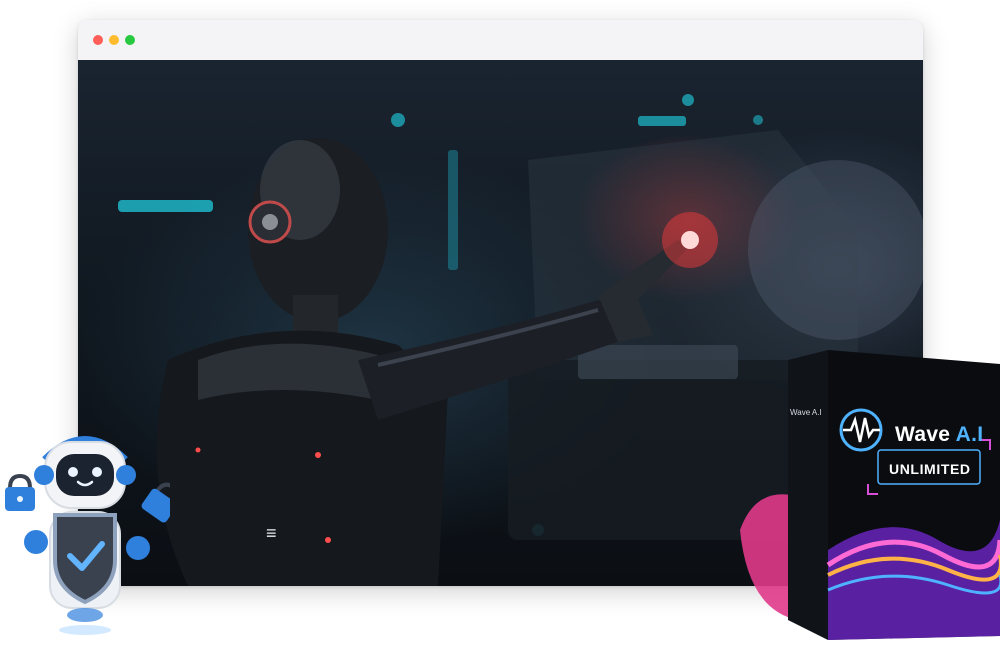 The width and height of the screenshot is (1000, 666). Describe the element at coordinates (271, 533) in the screenshot. I see `hamburger-menu-icon: ≡` at that location.